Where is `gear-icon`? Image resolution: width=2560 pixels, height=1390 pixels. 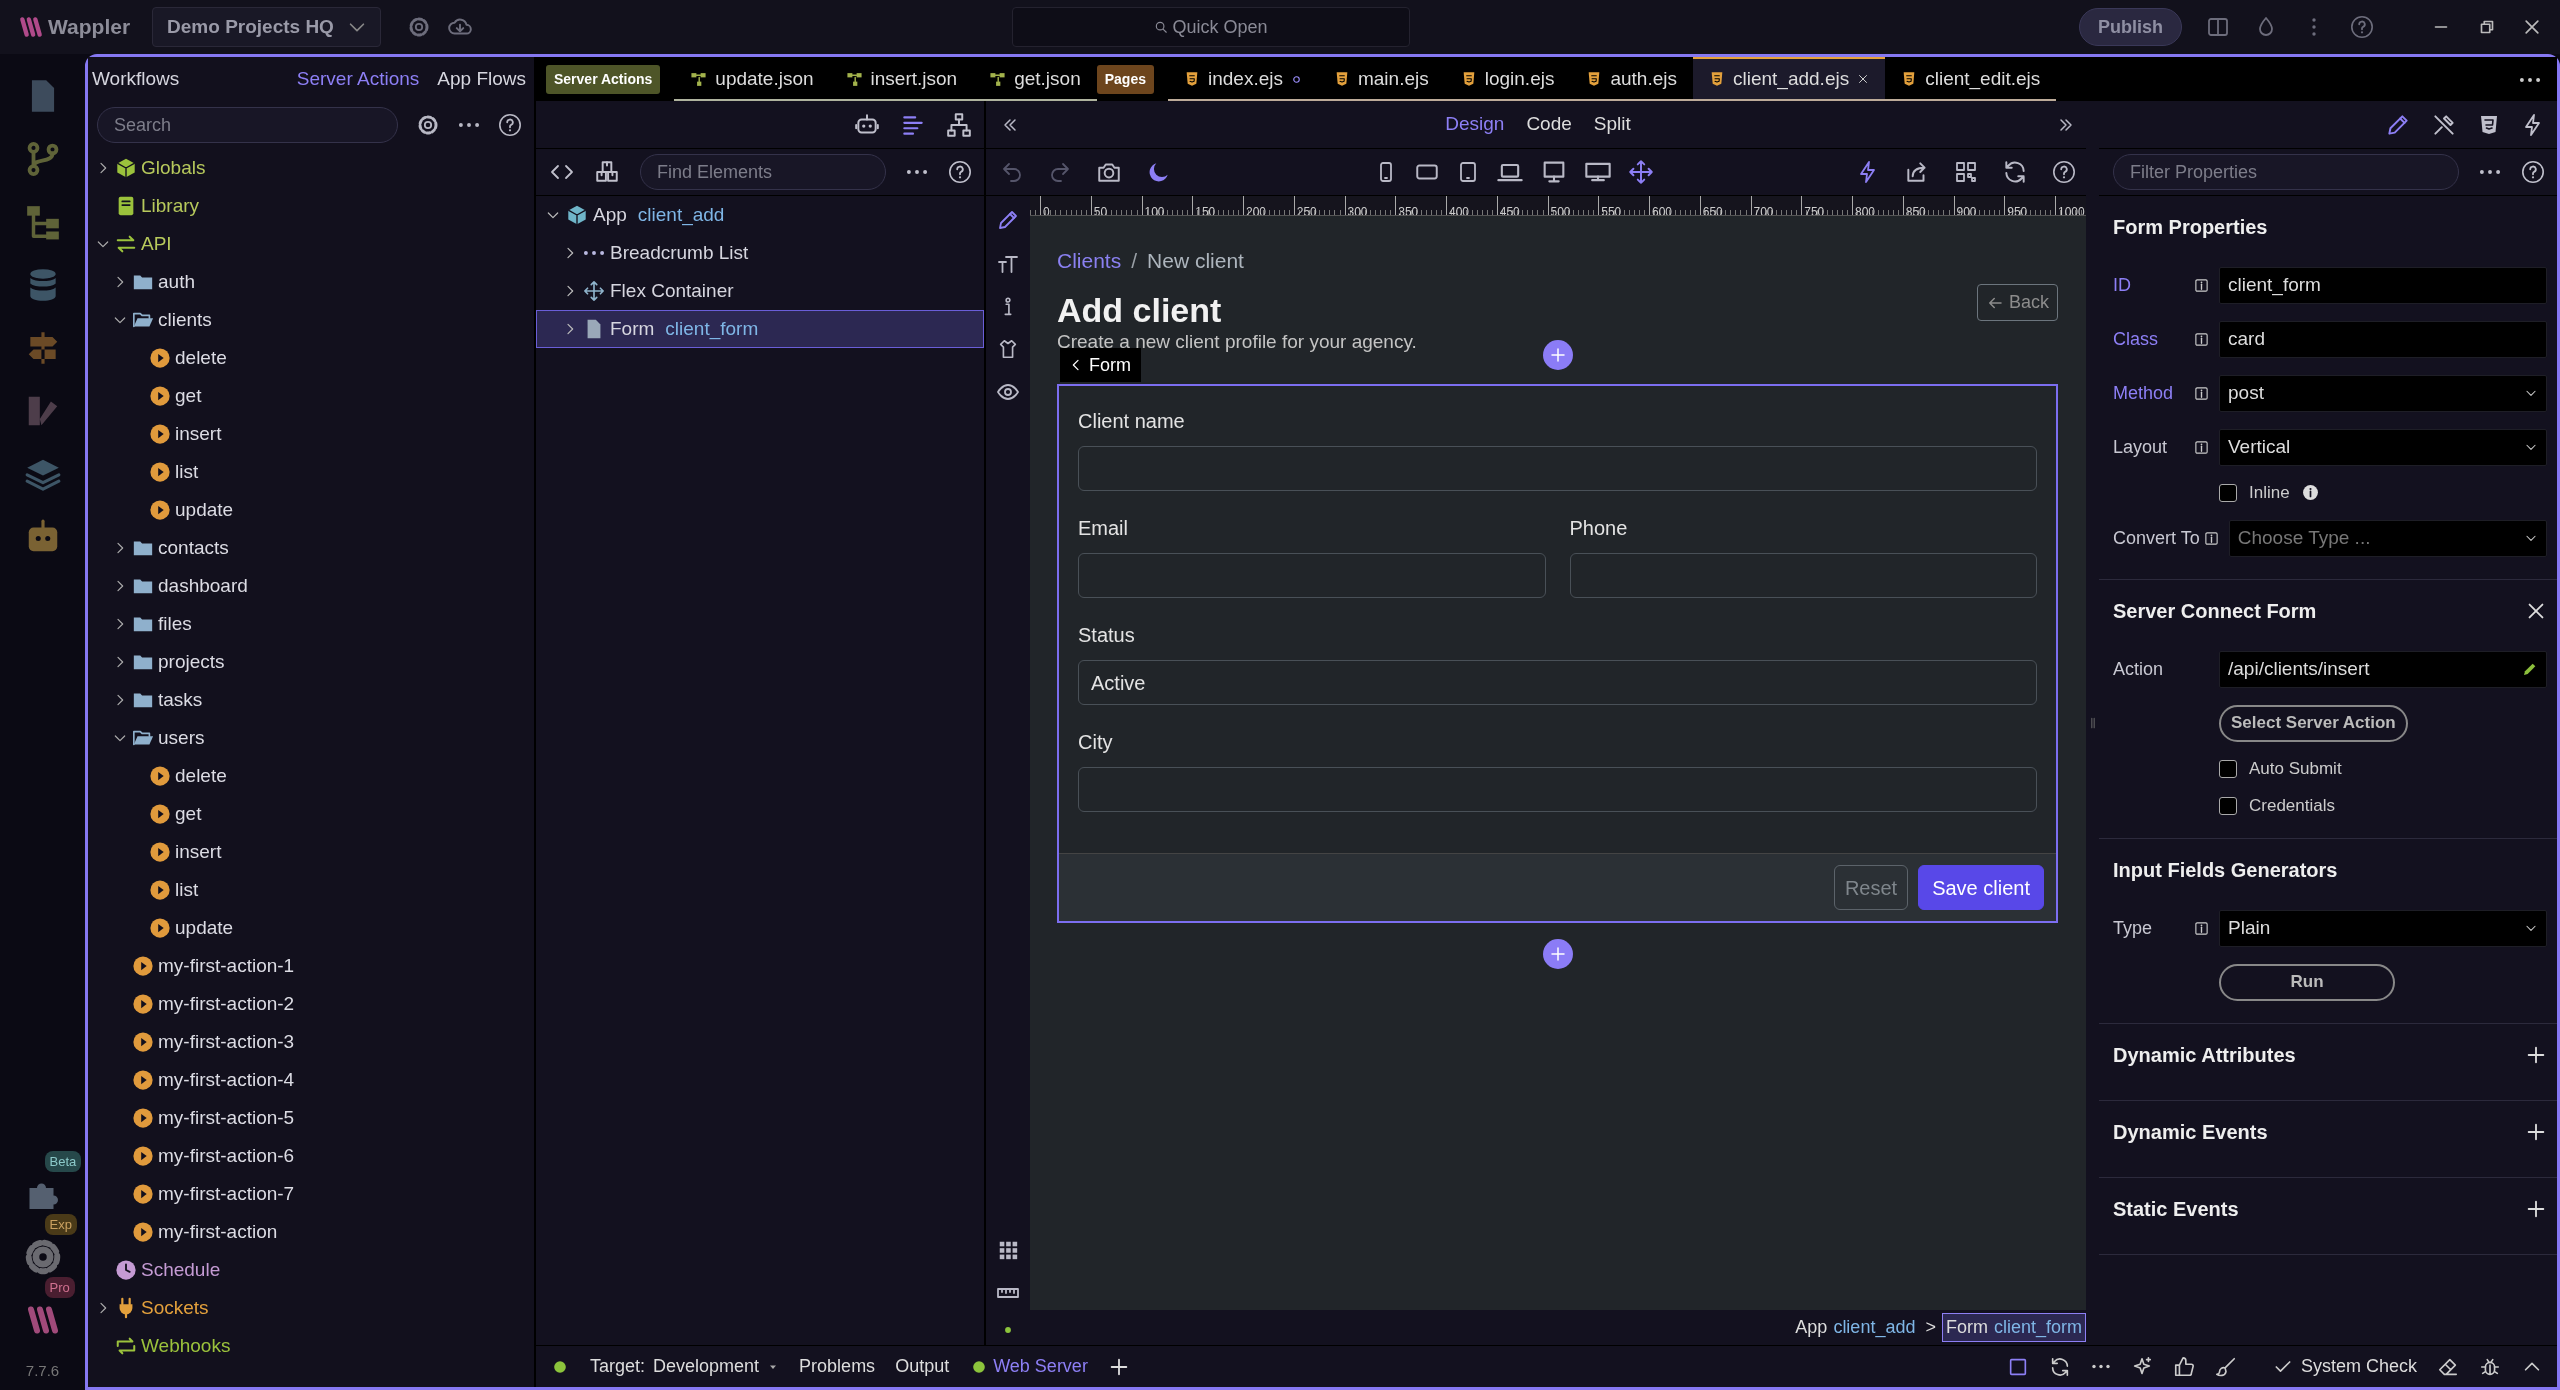
gear-icon is located at coordinates (42, 1257).